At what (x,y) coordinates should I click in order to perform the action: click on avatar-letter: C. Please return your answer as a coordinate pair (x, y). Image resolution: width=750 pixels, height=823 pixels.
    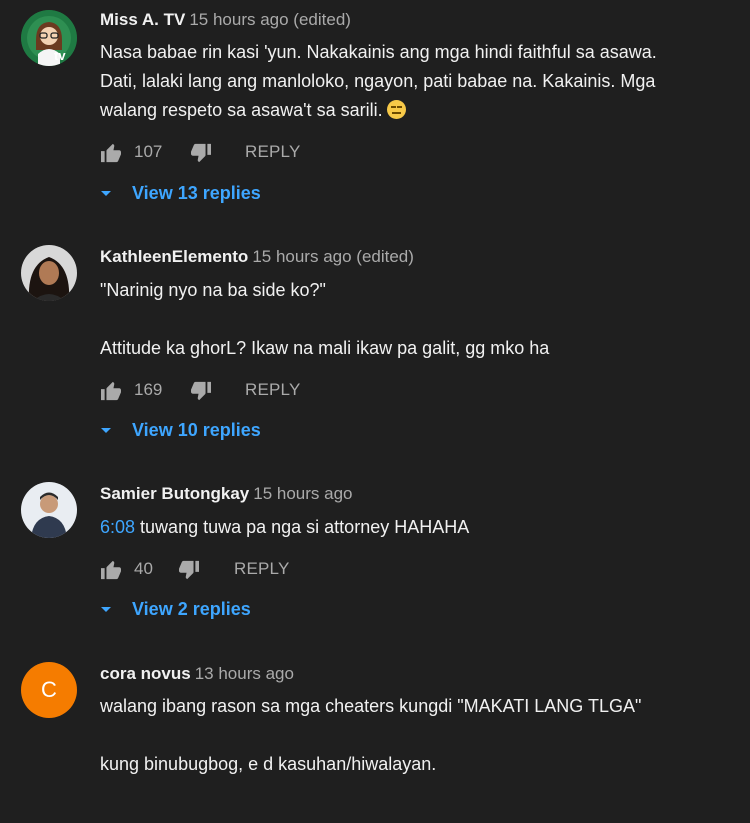
    Looking at the image, I should click on (49, 689).